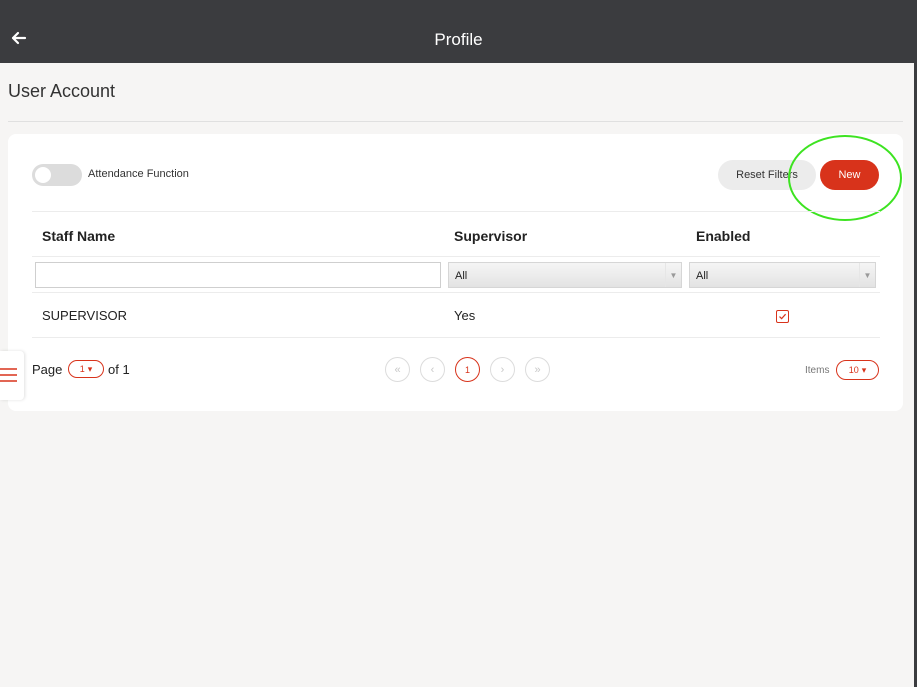 The height and width of the screenshot is (687, 917). What do you see at coordinates (138, 174) in the screenshot?
I see `attendance-function-label: Attendance Function` at bounding box center [138, 174].